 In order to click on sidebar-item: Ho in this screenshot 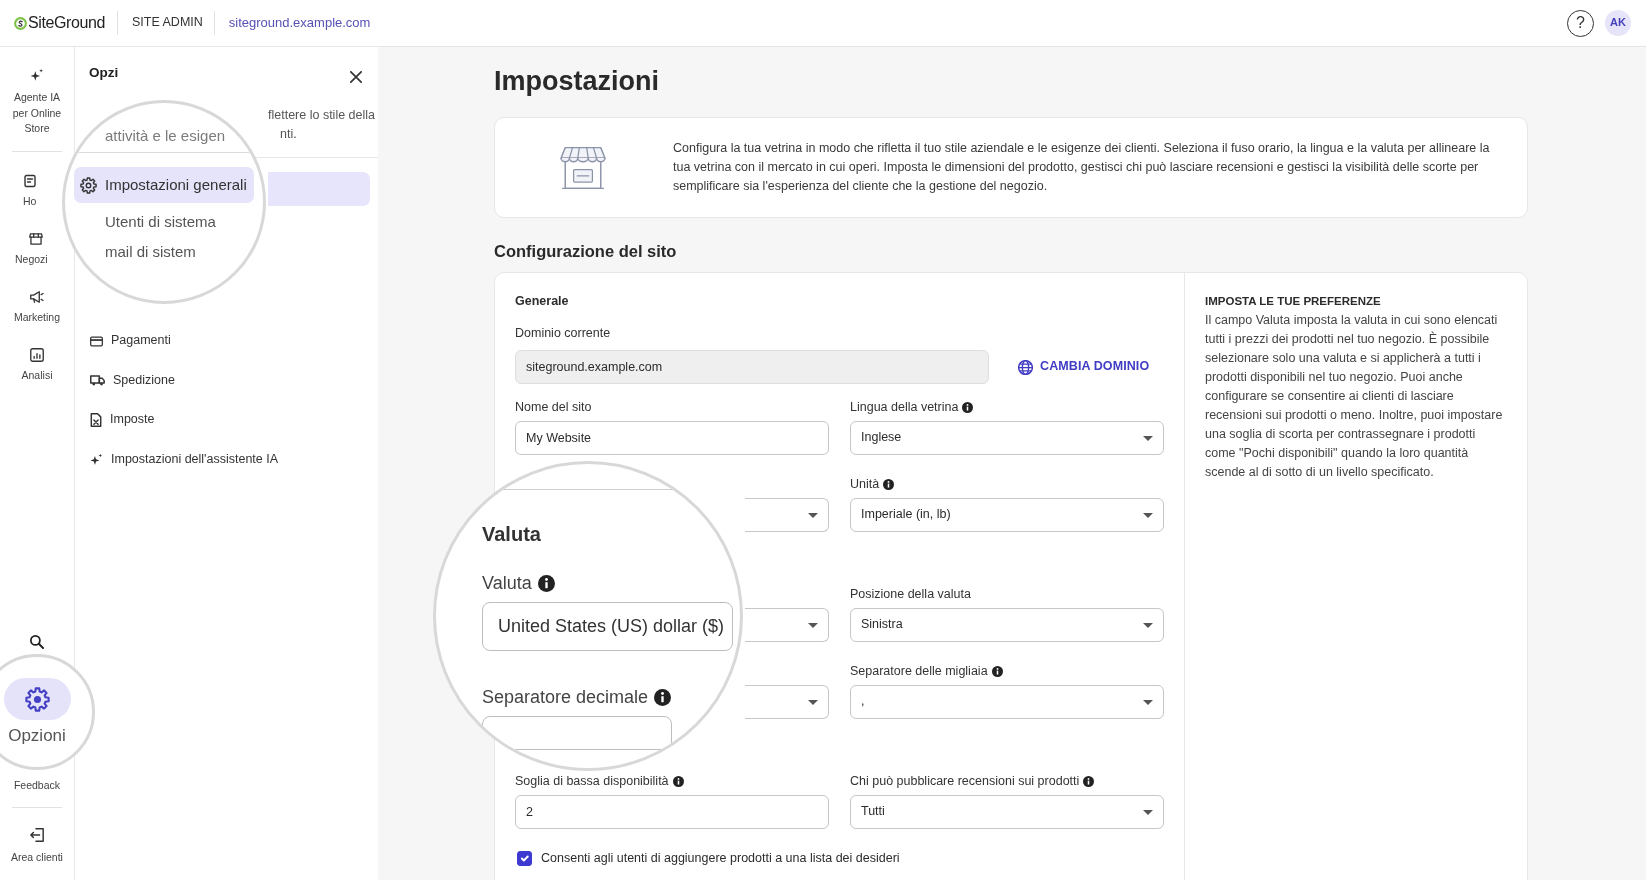, I will do `click(30, 191)`.